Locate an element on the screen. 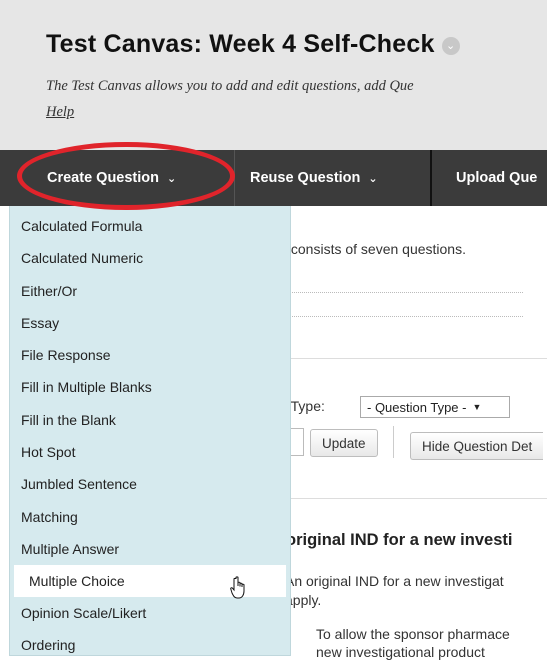  question-type-select: - Question Type - ▼ is located at coordinates (435, 407).